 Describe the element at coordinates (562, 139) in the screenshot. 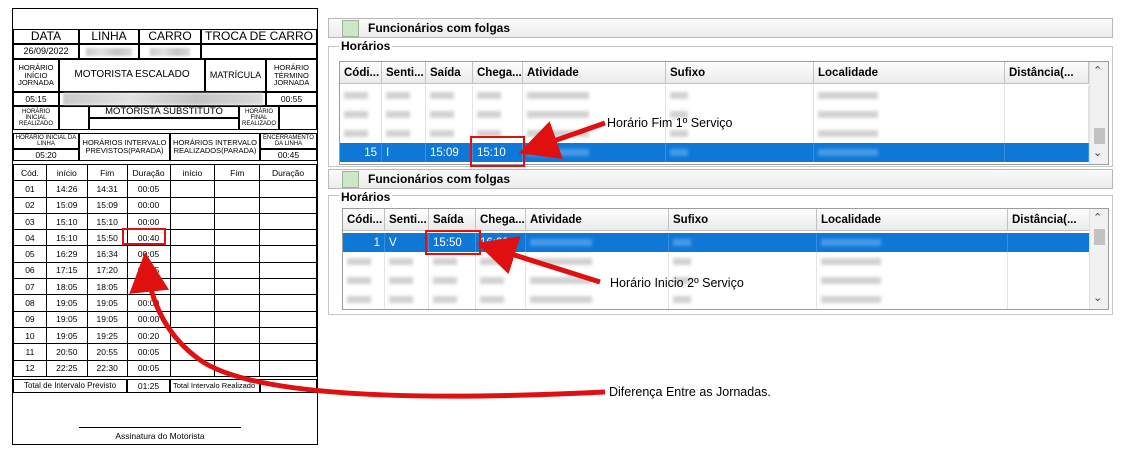

I see `arrow-fim-1-servico` at that location.